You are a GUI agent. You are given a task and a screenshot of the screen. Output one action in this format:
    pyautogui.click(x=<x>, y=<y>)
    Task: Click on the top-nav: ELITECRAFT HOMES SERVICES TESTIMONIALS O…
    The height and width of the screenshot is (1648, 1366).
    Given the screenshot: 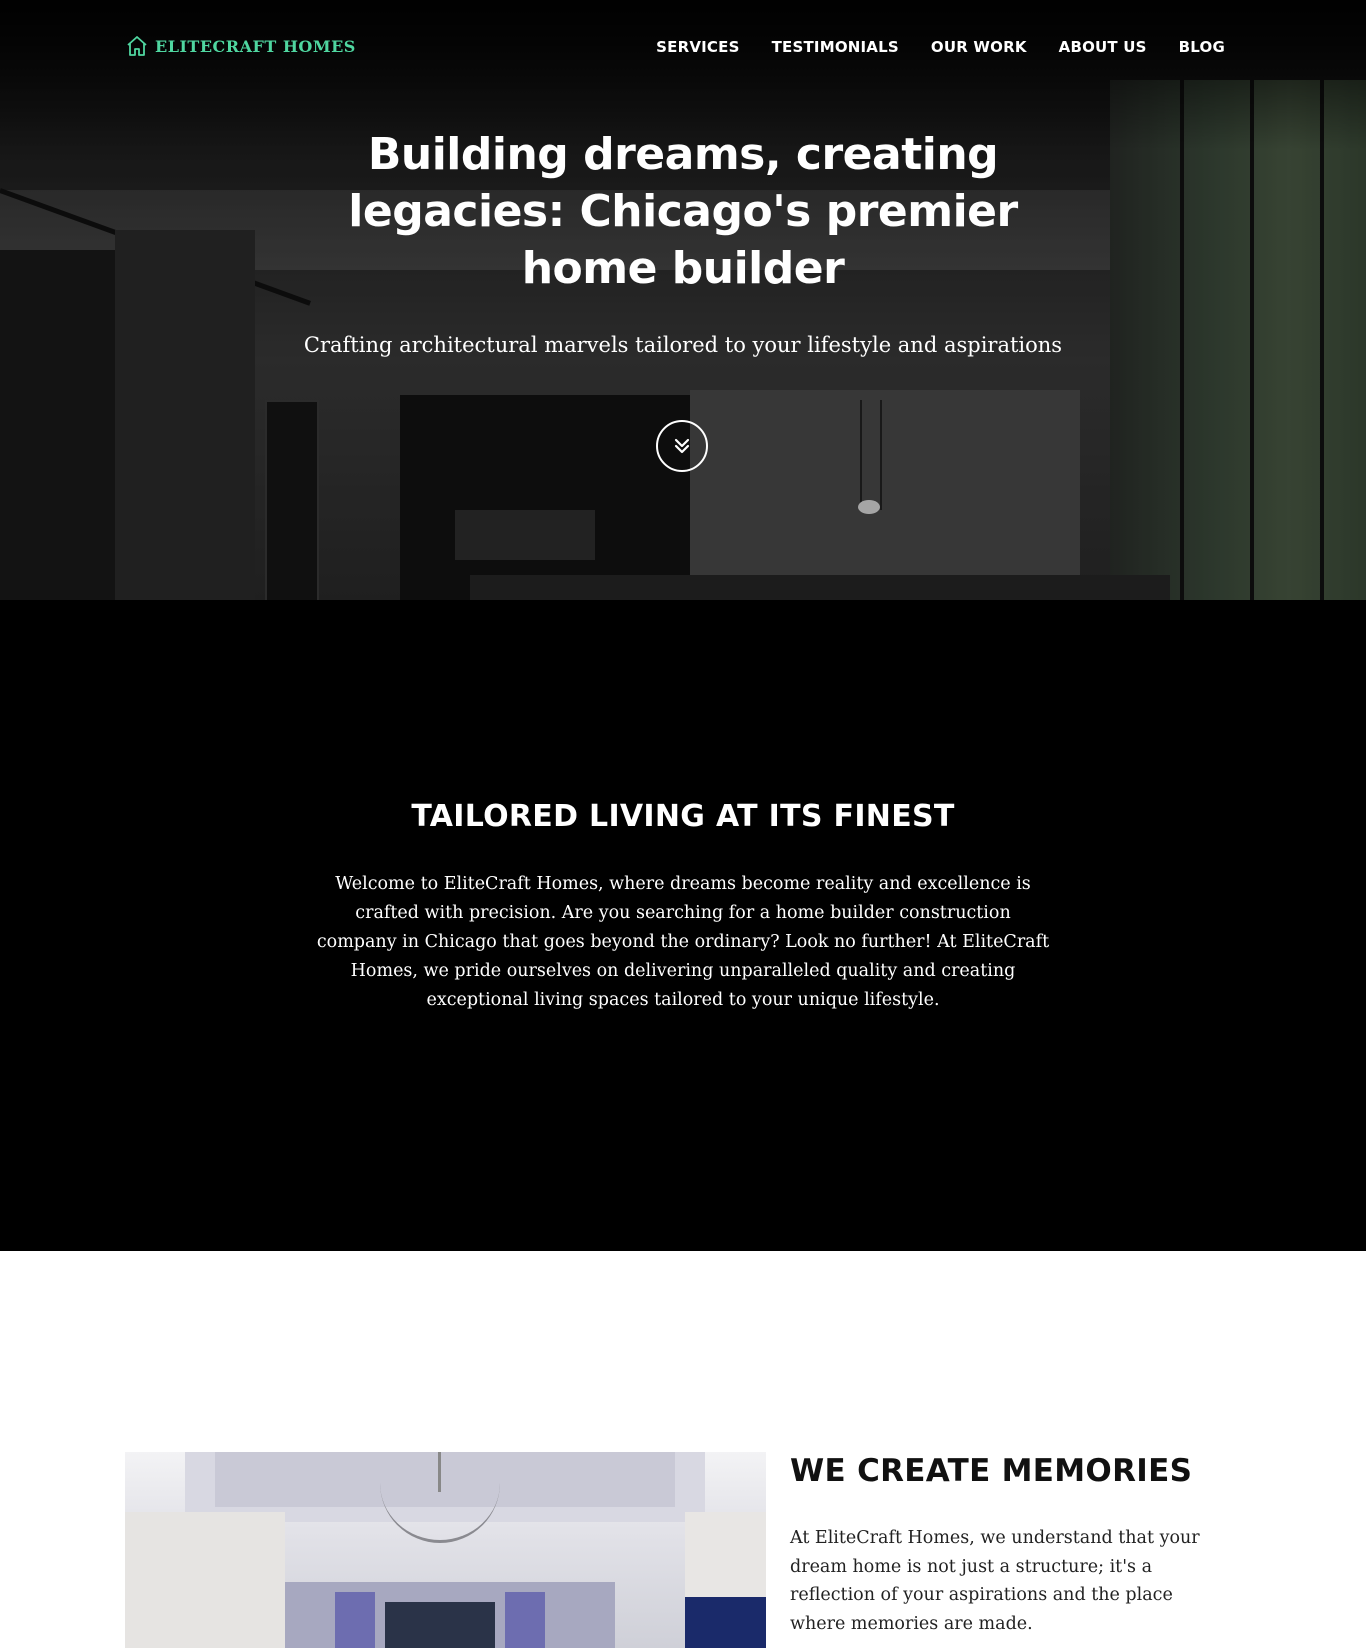 What is the action you would take?
    pyautogui.click(x=683, y=48)
    